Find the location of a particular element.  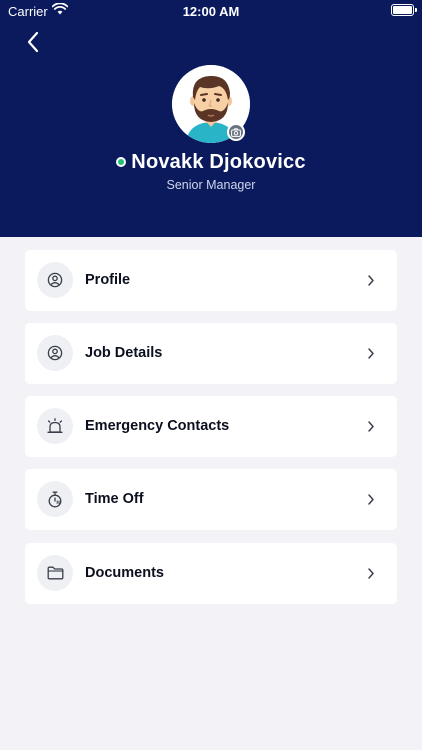

menu-item-emergency-contacts: Emergency Contacts is located at coordinates (211, 426).